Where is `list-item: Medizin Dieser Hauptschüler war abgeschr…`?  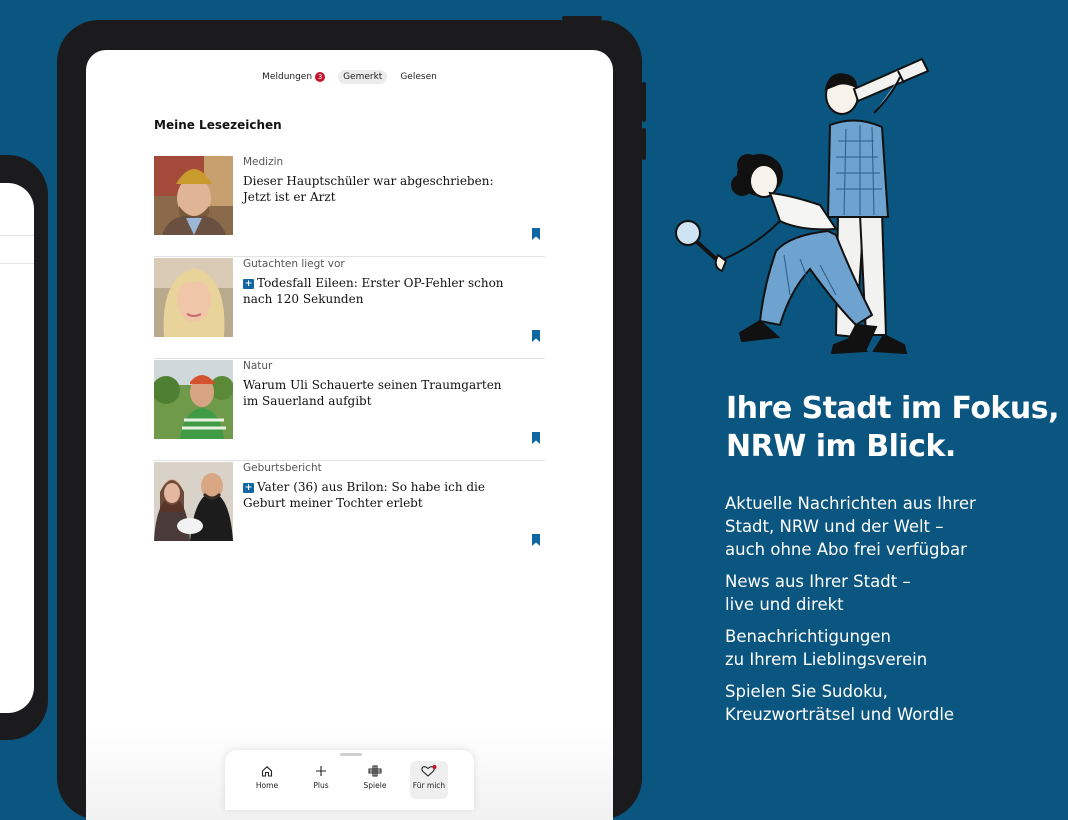 list-item: Medizin Dieser Hauptschüler war abgeschr… is located at coordinates (349, 206).